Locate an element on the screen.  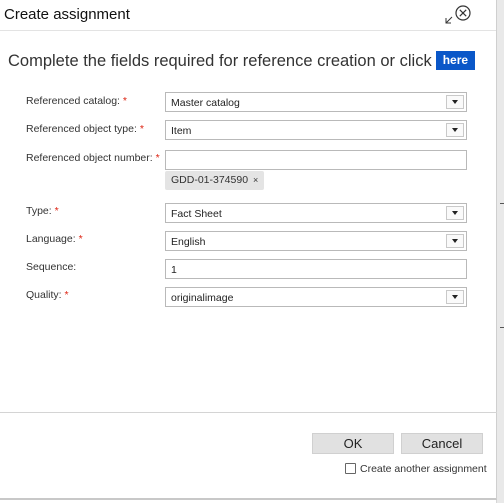
language-label-text: Language: is located at coordinates (51, 239).